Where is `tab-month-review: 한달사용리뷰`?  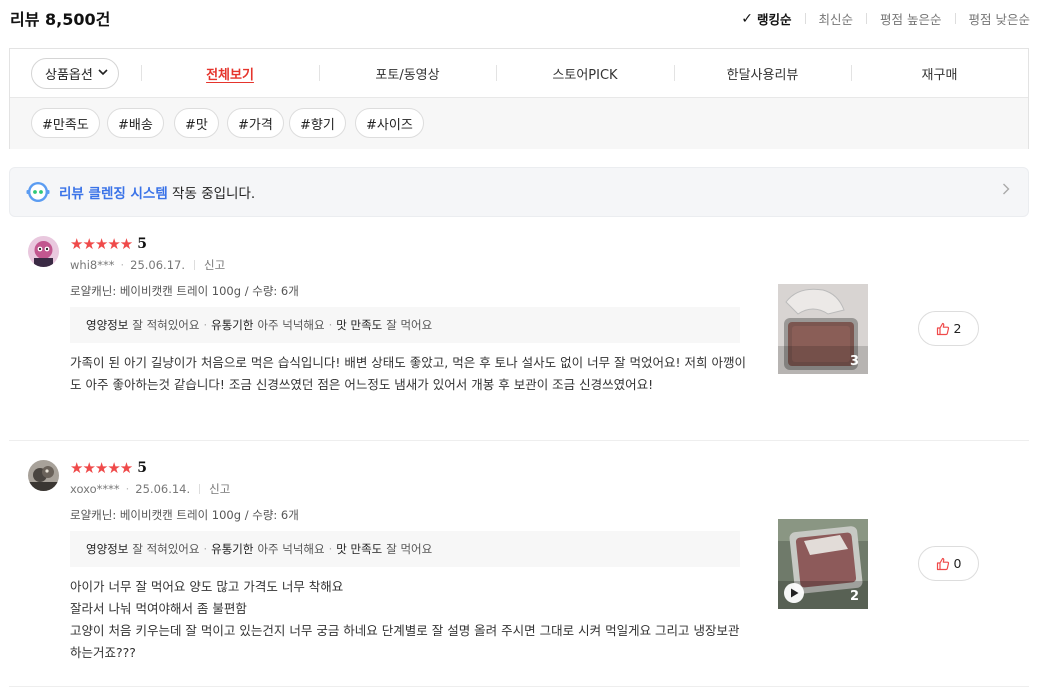 tab-month-review: 한달사용리뷰 is located at coordinates (762, 73).